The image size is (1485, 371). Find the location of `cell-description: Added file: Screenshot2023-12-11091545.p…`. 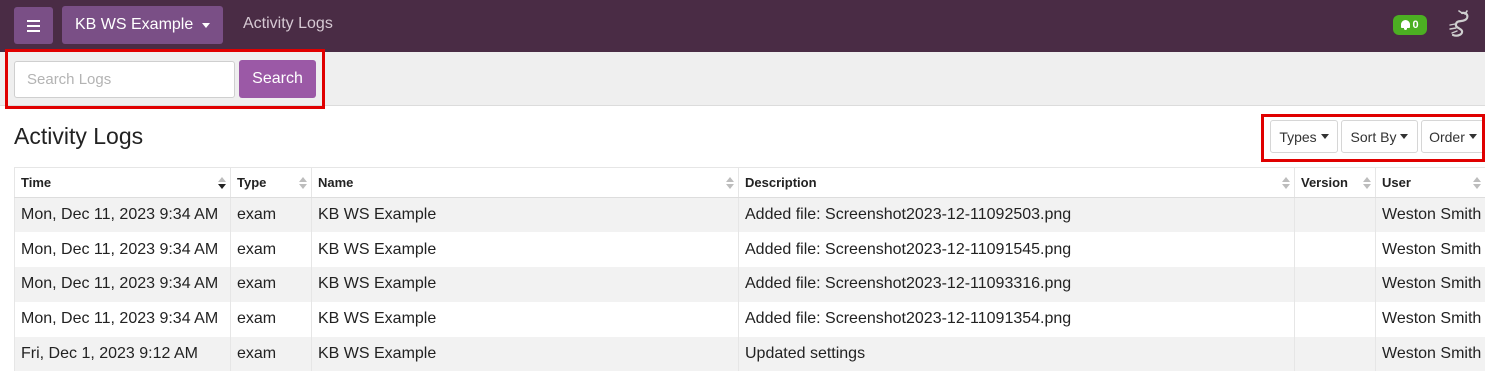

cell-description: Added file: Screenshot2023-12-11091545.p… is located at coordinates (1016, 250).